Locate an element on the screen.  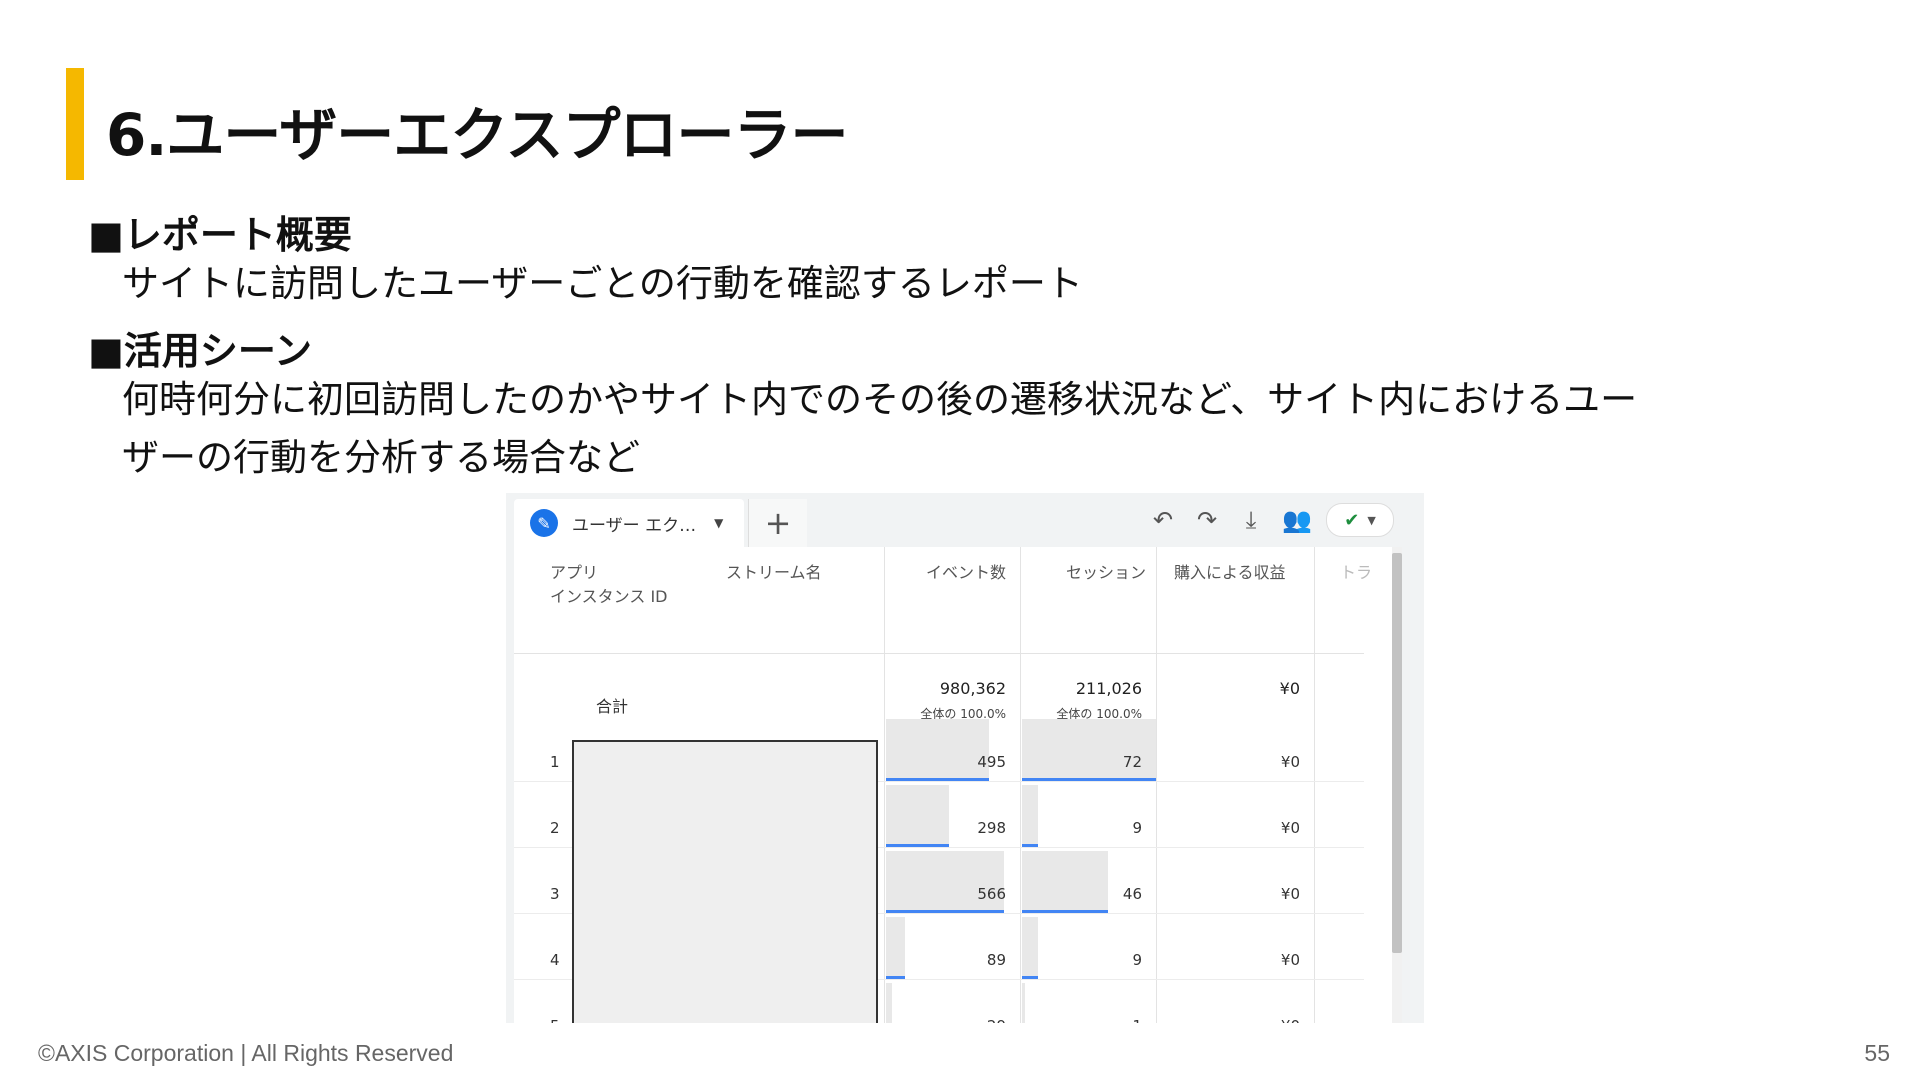
undo-icon: ↶ is located at coordinates (1163, 520).